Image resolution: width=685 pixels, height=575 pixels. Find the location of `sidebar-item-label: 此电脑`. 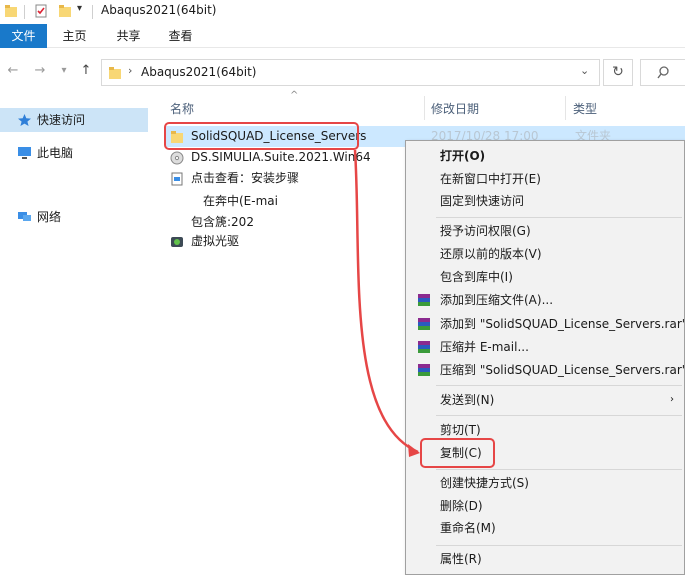

sidebar-item-label: 此电脑 is located at coordinates (55, 153).